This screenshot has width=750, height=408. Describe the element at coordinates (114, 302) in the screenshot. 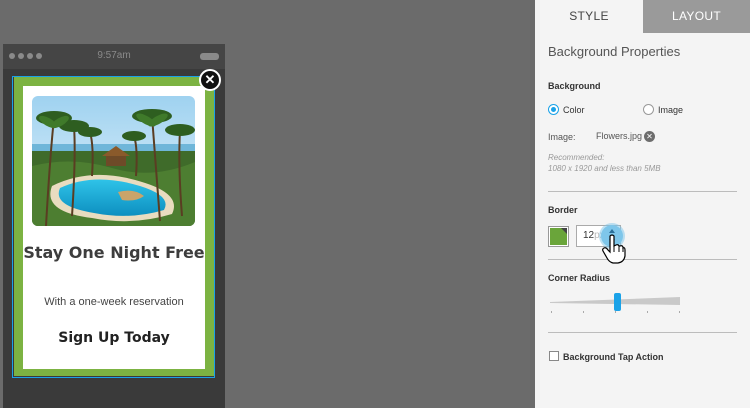

I see `popup-subtitle: With a one-week reservation` at that location.